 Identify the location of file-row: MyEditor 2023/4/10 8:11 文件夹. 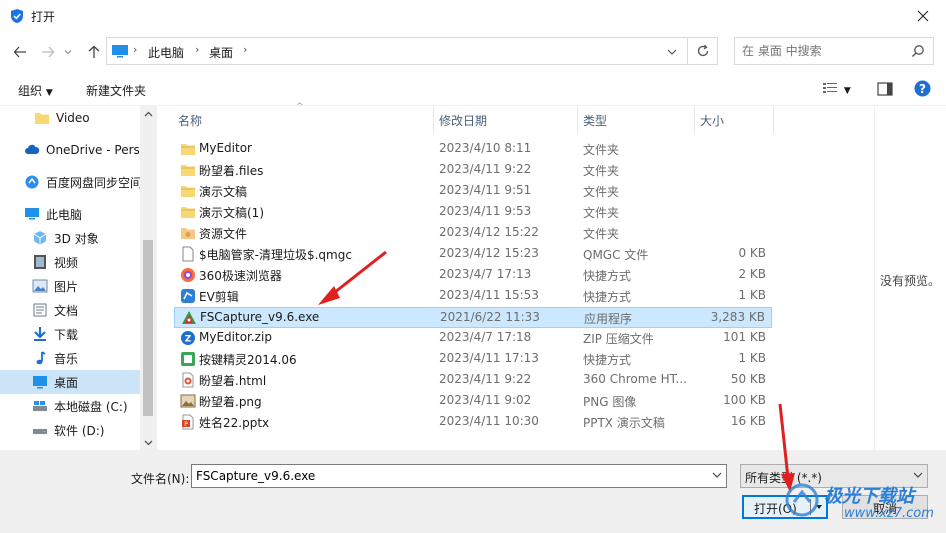
(473, 149).